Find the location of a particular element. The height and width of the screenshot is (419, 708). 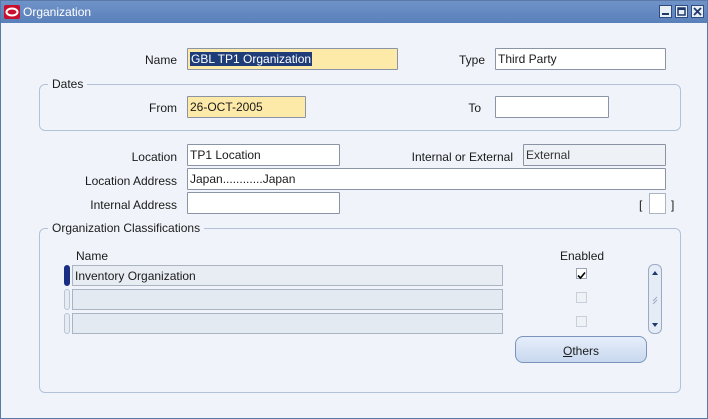

scroll-grip-icon is located at coordinates (655, 300).